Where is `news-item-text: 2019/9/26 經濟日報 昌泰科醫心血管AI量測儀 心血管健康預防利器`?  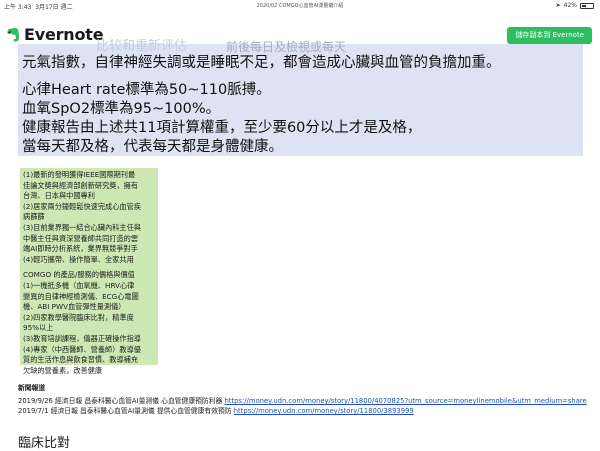
news-item-text: 2019/9/26 經濟日報 昌泰科醫心血管AI量測儀 心血管健康預防利器 is located at coordinates (121, 401).